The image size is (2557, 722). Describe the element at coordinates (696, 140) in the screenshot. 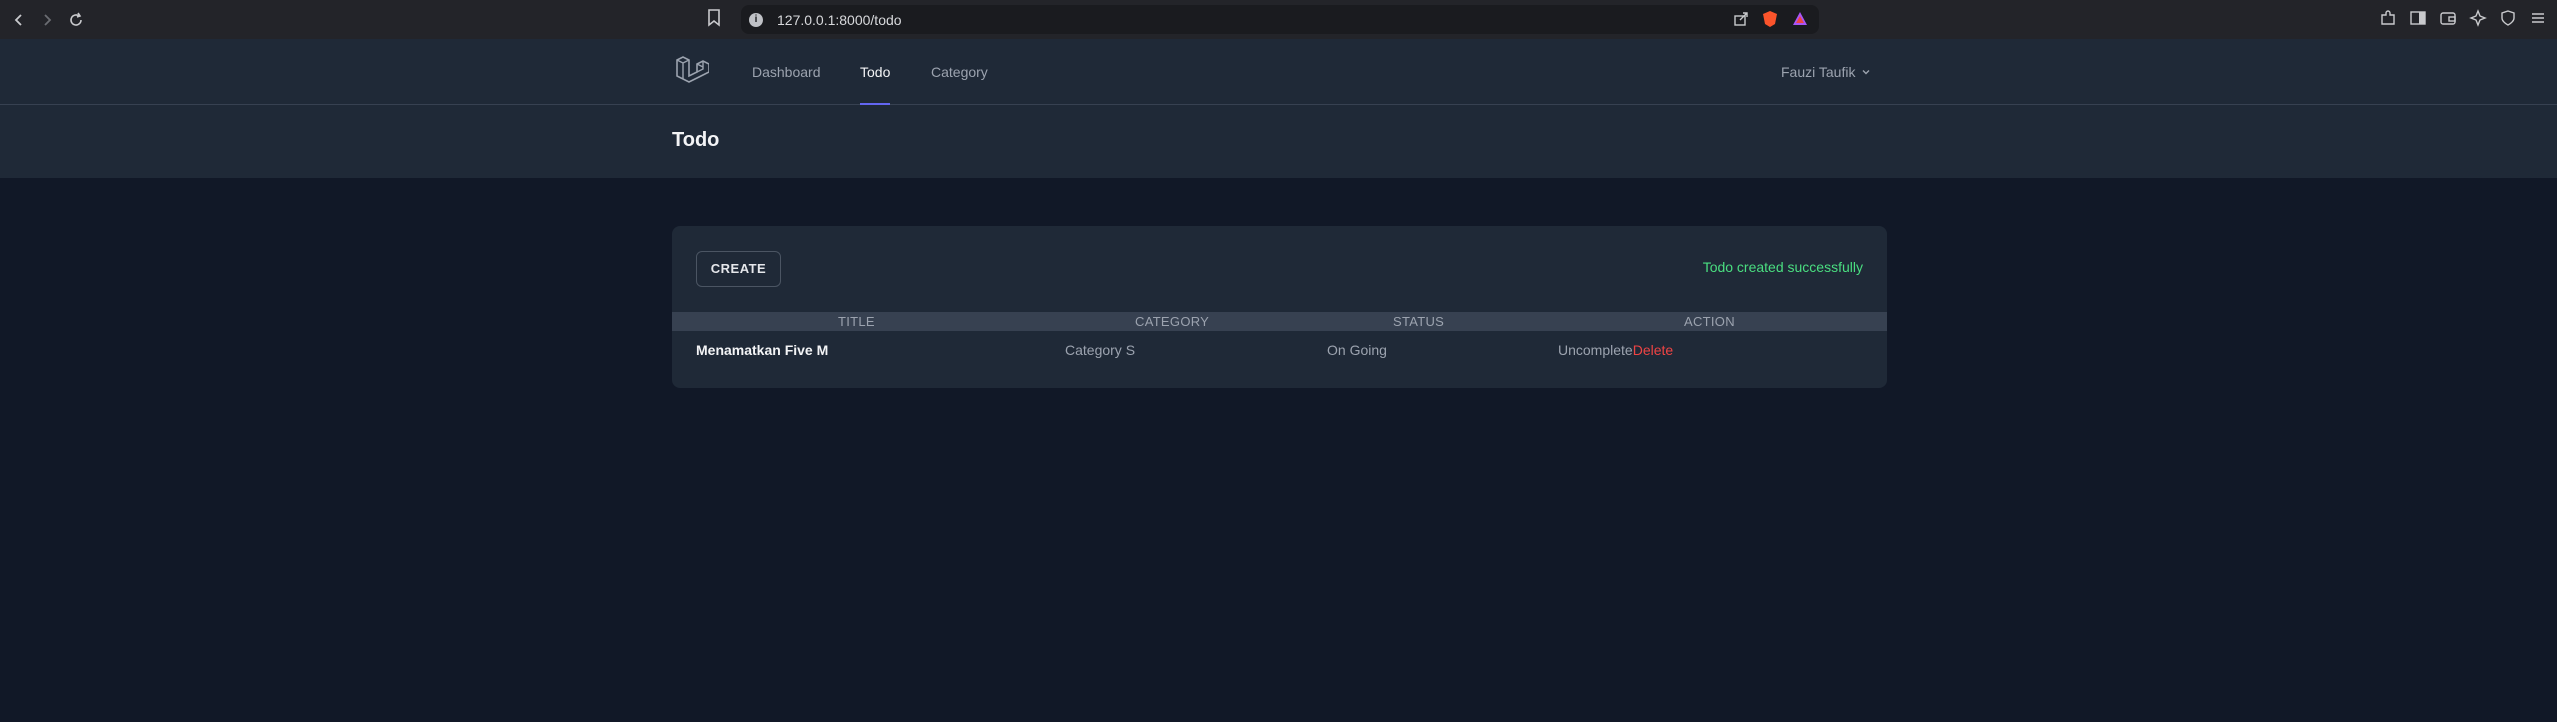

I see `page-title: Todo` at that location.